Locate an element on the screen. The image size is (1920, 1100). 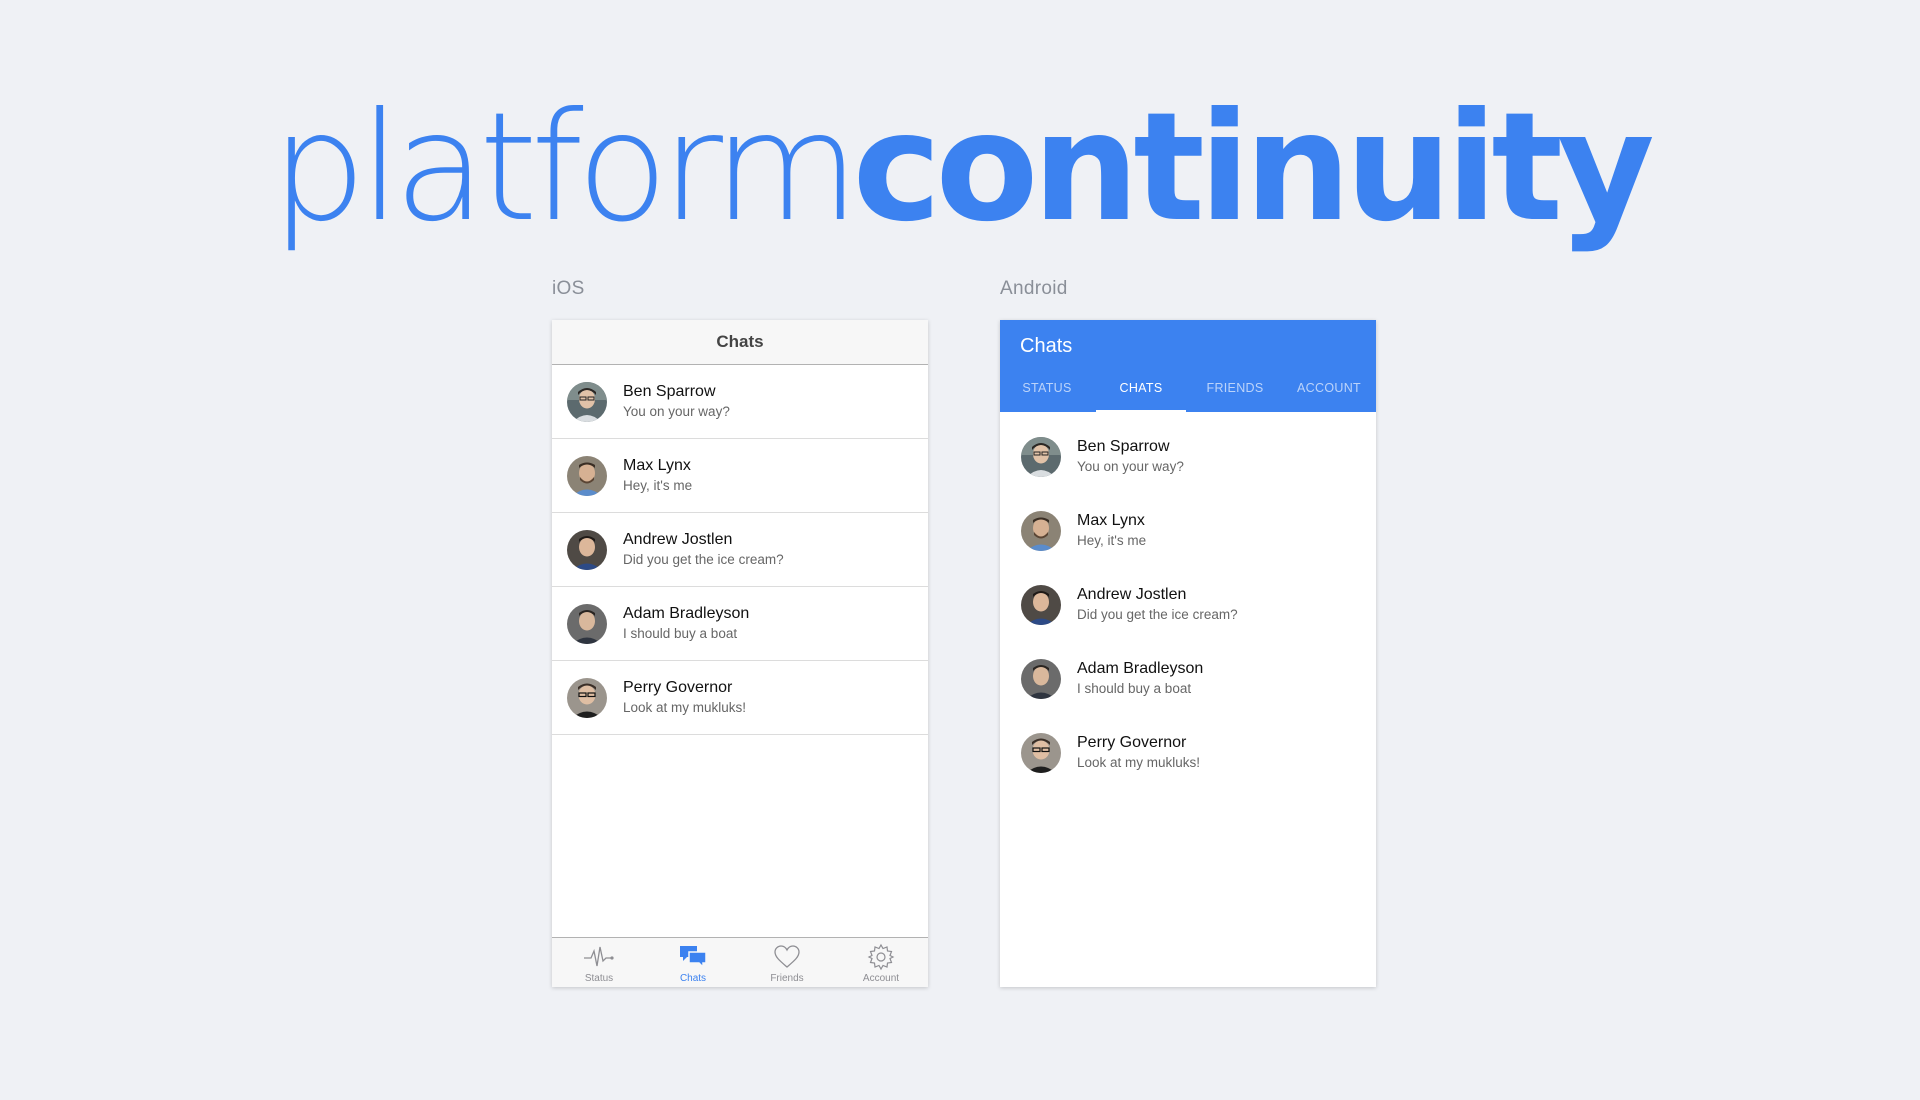
headline: platformcontinuity is located at coordinates (960, 167).